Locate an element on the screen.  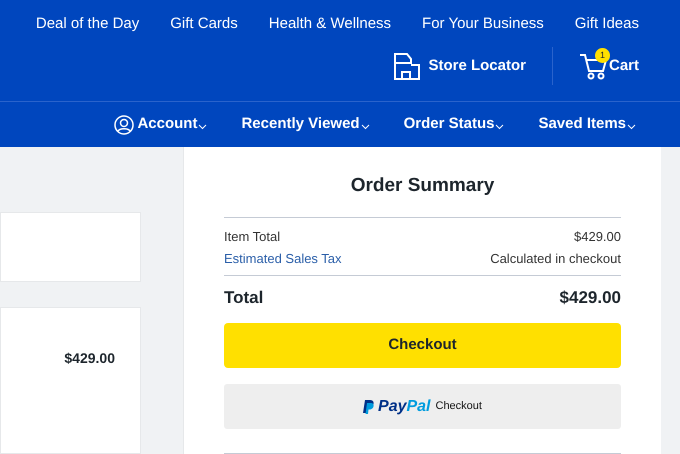
total-label: Total is located at coordinates (244, 297).